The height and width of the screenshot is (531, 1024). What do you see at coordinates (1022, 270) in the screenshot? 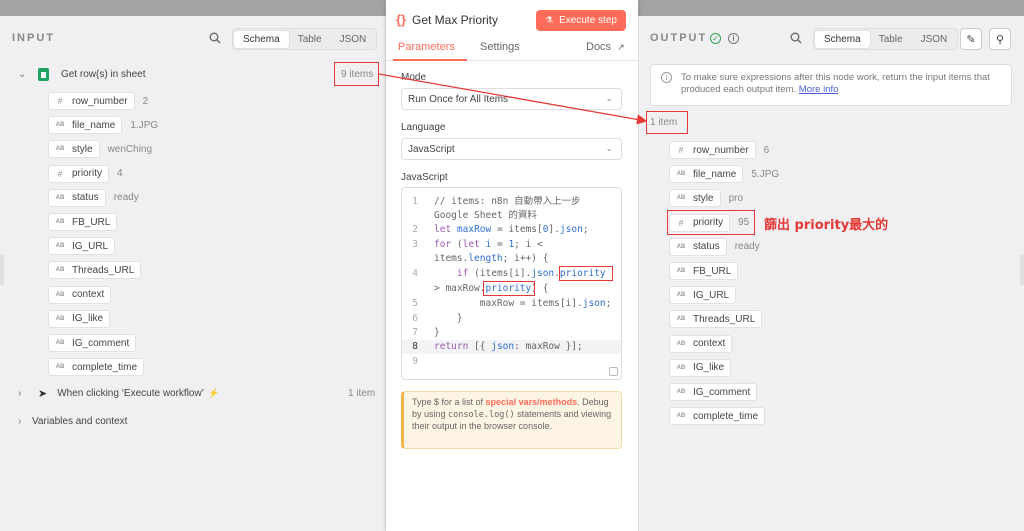
I see `right-edge-handle` at bounding box center [1022, 270].